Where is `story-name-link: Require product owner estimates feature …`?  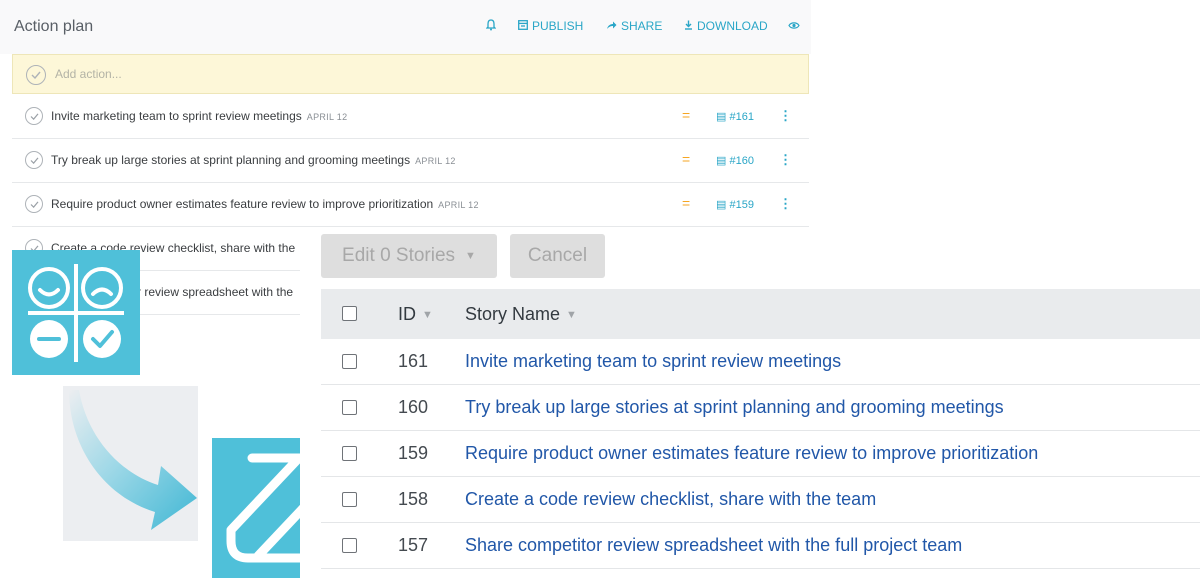 story-name-link: Require product owner estimates feature … is located at coordinates (751, 453).